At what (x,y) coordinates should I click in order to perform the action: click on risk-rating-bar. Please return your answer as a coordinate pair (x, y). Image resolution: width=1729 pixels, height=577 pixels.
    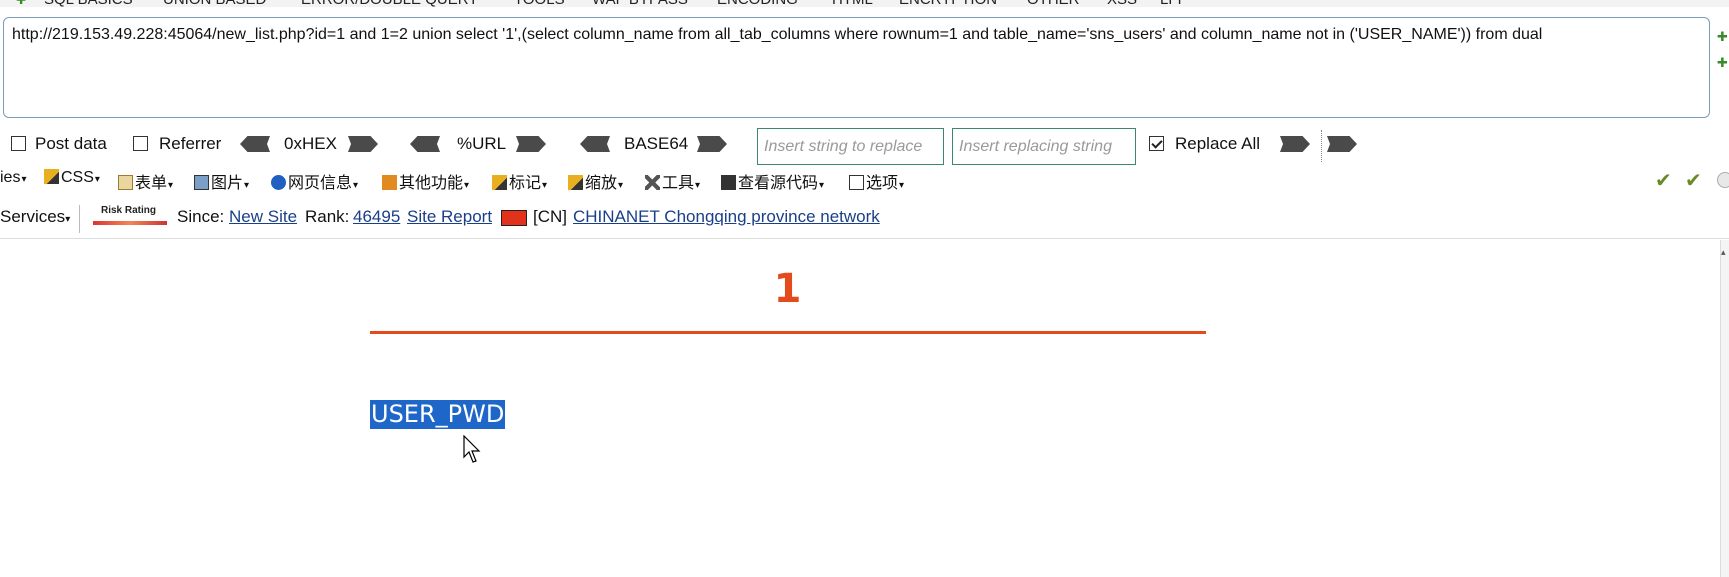
    Looking at the image, I should click on (130, 223).